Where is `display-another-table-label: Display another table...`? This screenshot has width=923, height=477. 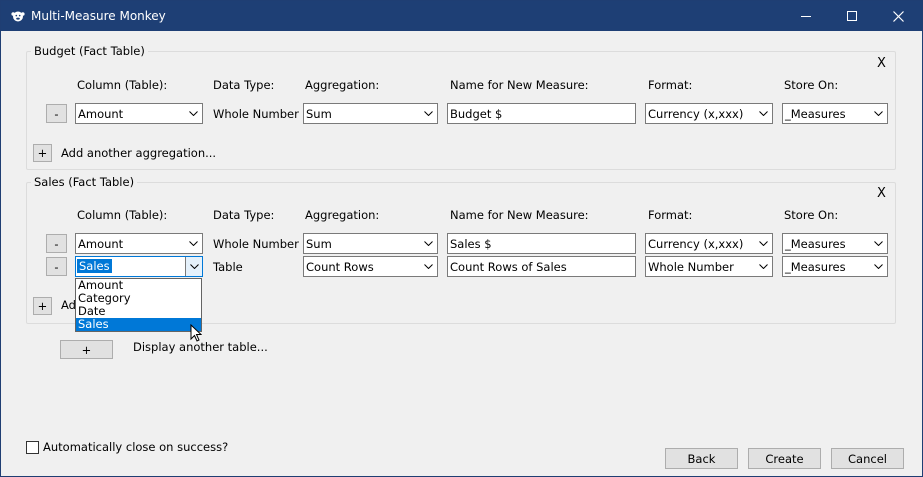 display-another-table-label: Display another table... is located at coordinates (200, 347).